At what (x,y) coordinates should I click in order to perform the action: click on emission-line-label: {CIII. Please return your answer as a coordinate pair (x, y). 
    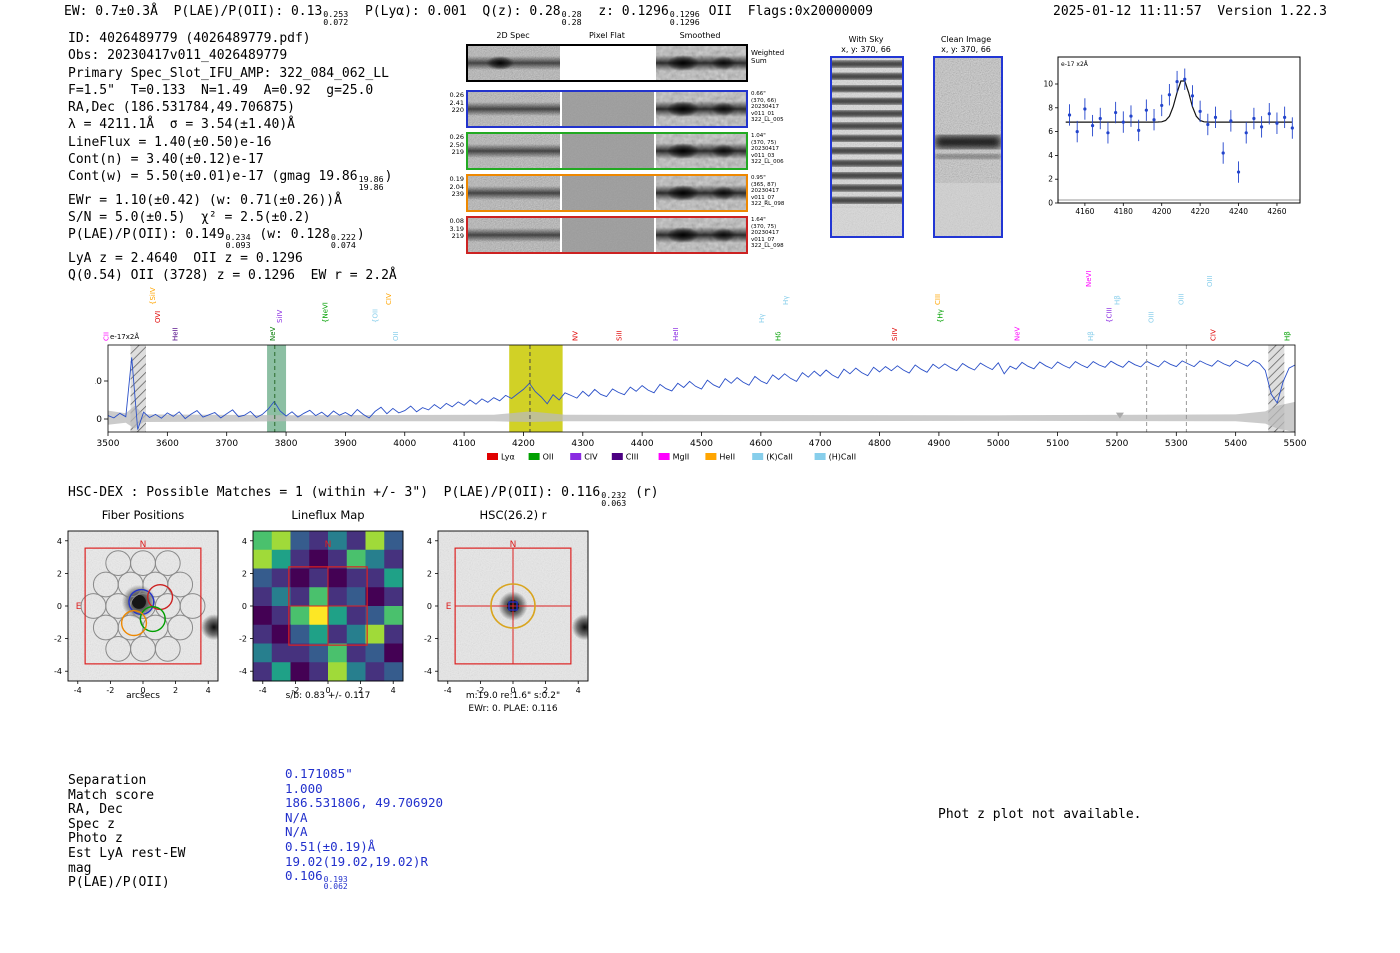
    Looking at the image, I should click on (1110, 315).